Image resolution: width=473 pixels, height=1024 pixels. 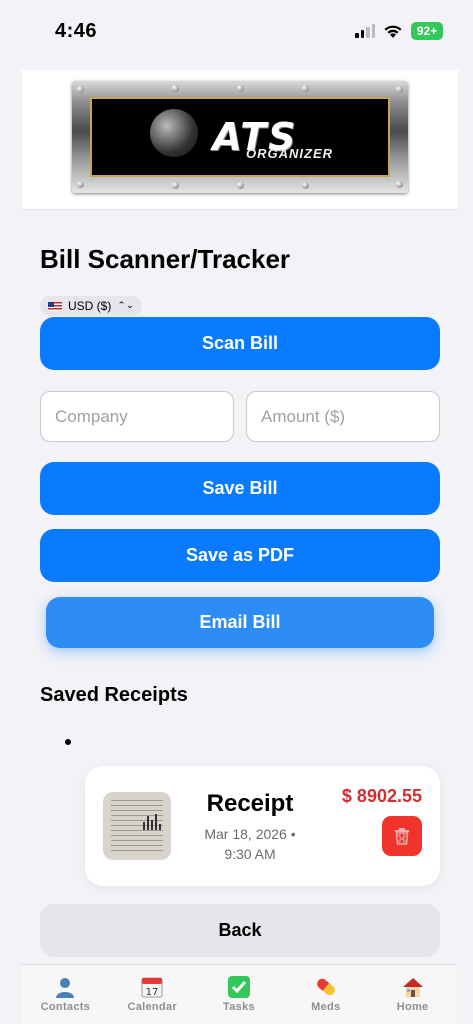 I want to click on tab-calendar: 17 Calendar, so click(x=152, y=994).